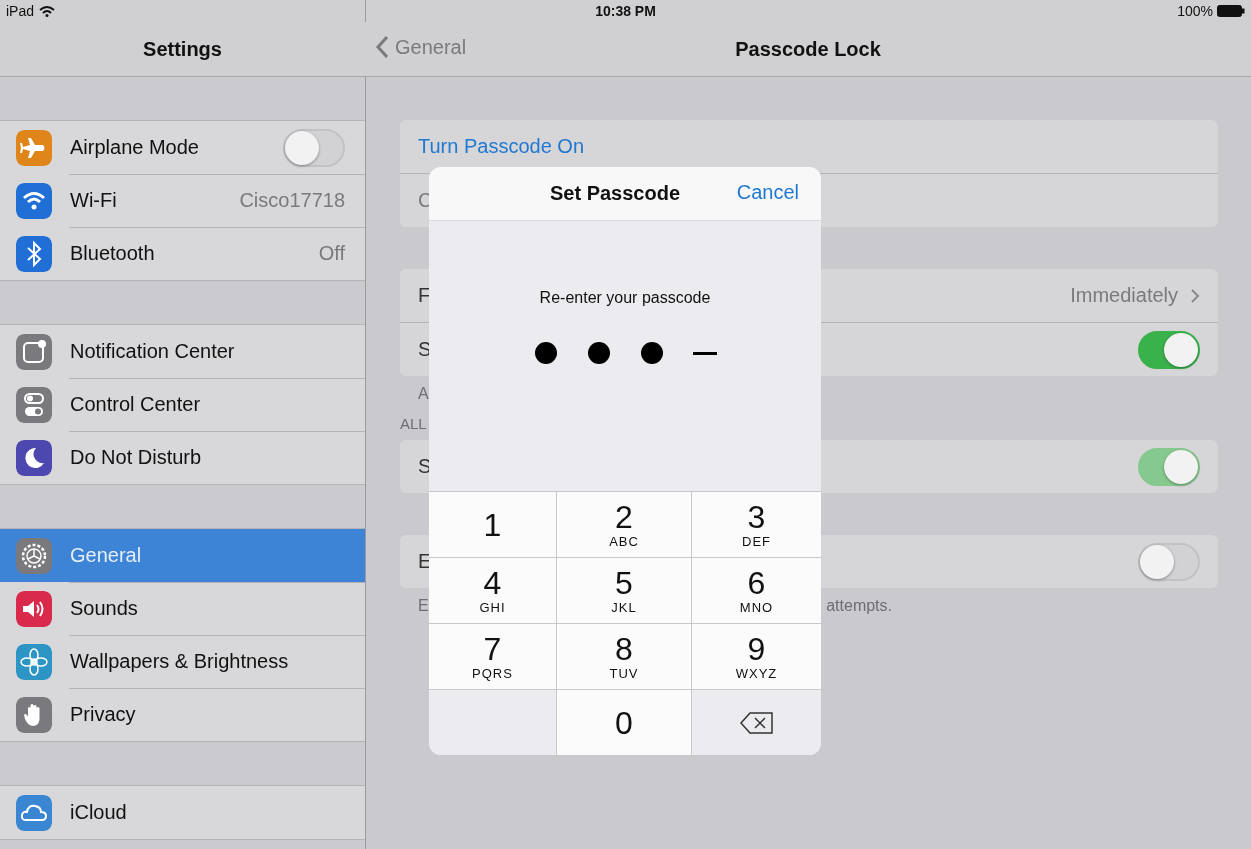 This screenshot has height=849, width=1251. I want to click on settings-item: Airplane Mode, so click(182, 147).